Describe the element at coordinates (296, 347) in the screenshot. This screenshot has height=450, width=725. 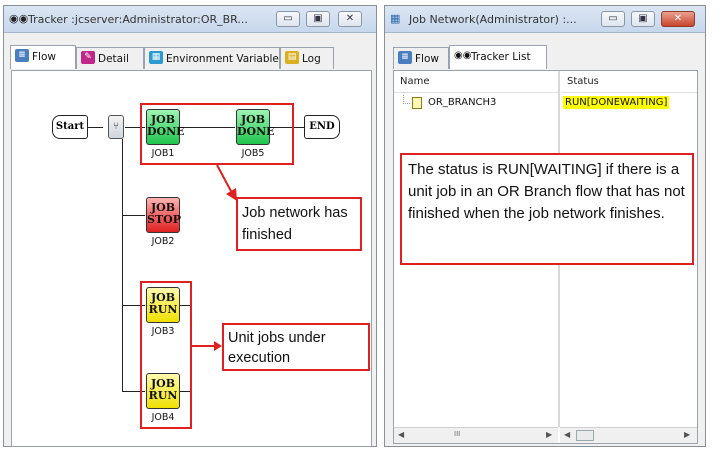
I see `running-callout: Unit jobs under execution` at that location.